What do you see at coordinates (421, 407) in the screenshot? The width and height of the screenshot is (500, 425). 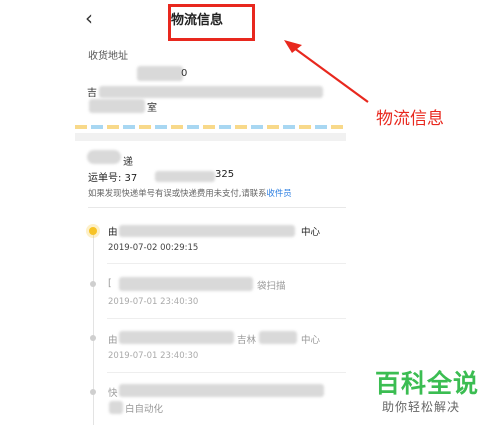 I see `watermark-slogan: 助你轻松解决` at bounding box center [421, 407].